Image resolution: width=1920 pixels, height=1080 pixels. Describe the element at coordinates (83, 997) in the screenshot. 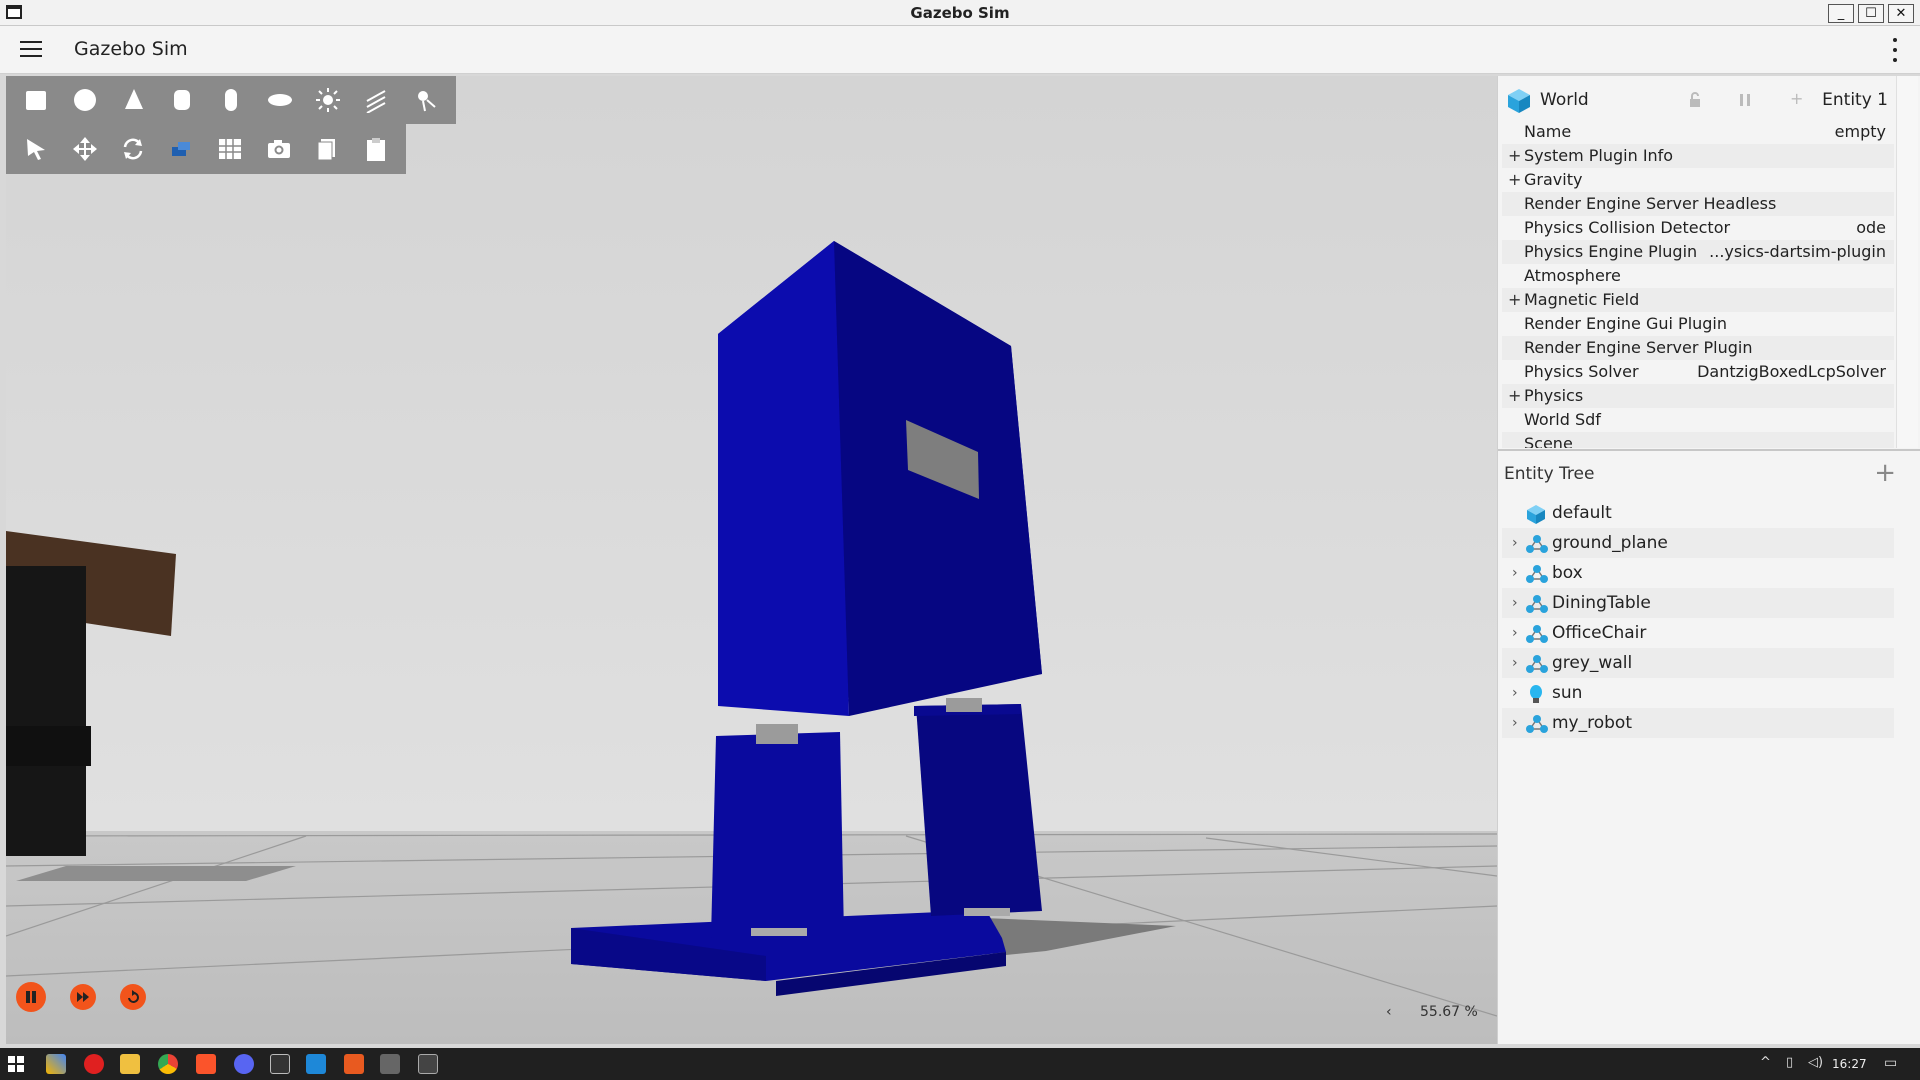

I see `step-forward-button` at that location.